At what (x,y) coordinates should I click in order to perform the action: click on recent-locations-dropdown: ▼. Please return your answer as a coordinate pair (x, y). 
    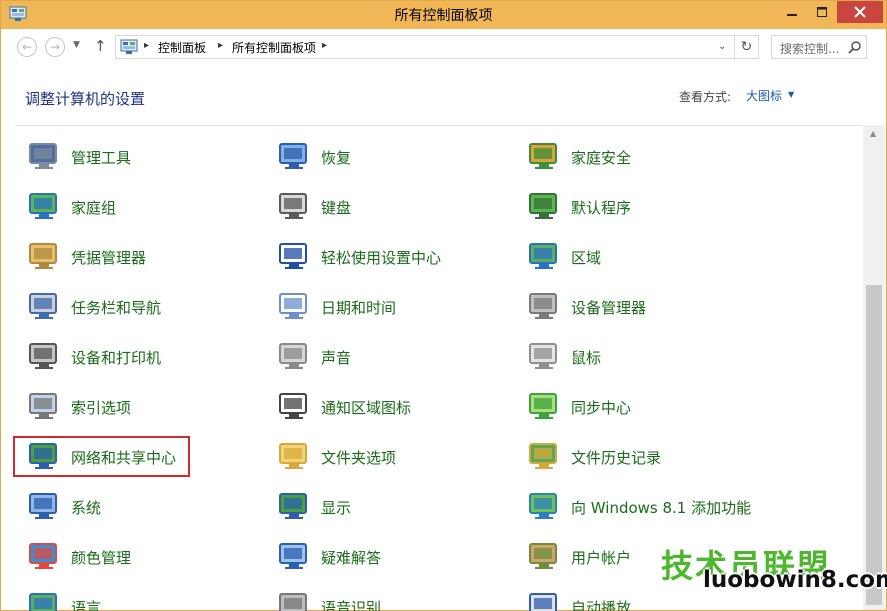
    Looking at the image, I should click on (76, 45).